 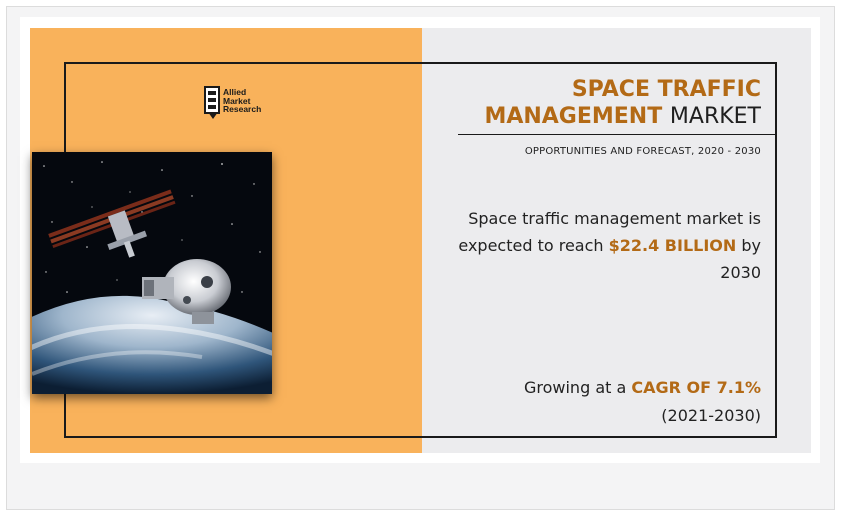 I want to click on logo-icon, so click(x=212, y=100).